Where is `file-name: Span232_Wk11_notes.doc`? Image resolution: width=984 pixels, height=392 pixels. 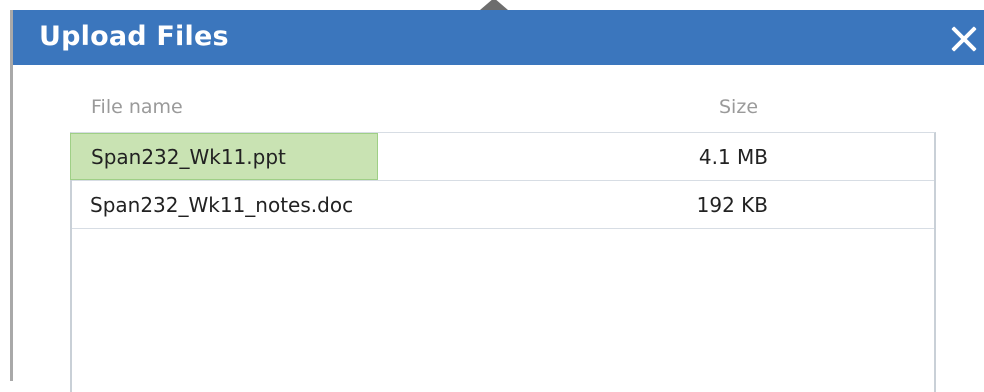 file-name: Span232_Wk11_notes.doc is located at coordinates (222, 204).